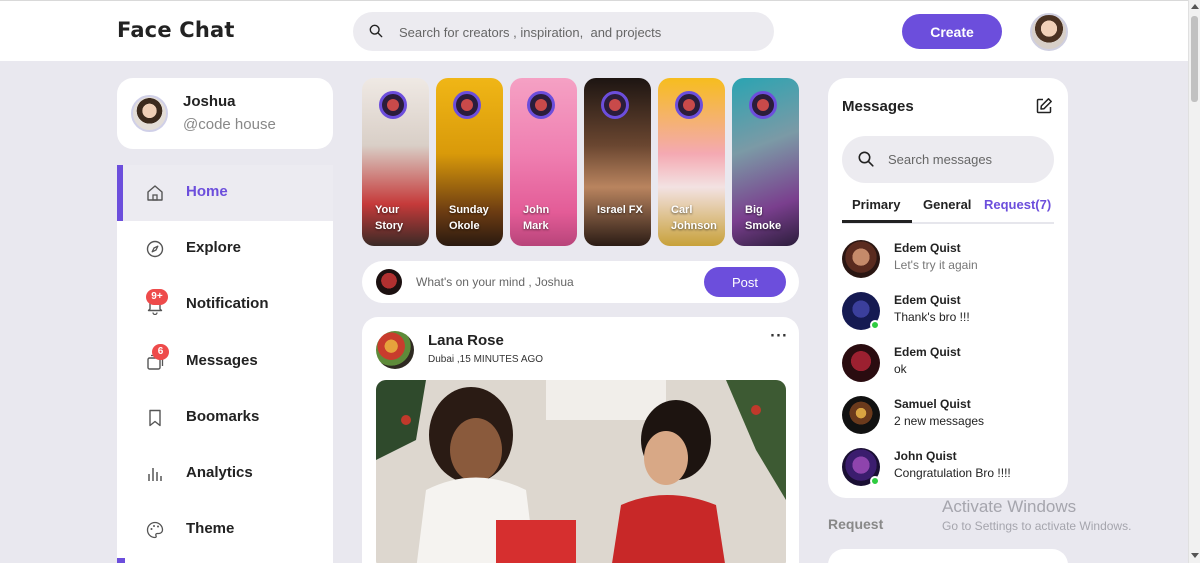  What do you see at coordinates (1044, 106) in the screenshot?
I see `compose-edit-icon` at bounding box center [1044, 106].